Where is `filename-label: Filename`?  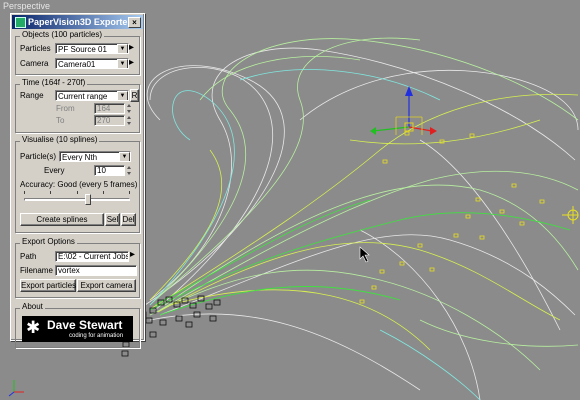 filename-label: Filename is located at coordinates (36, 270).